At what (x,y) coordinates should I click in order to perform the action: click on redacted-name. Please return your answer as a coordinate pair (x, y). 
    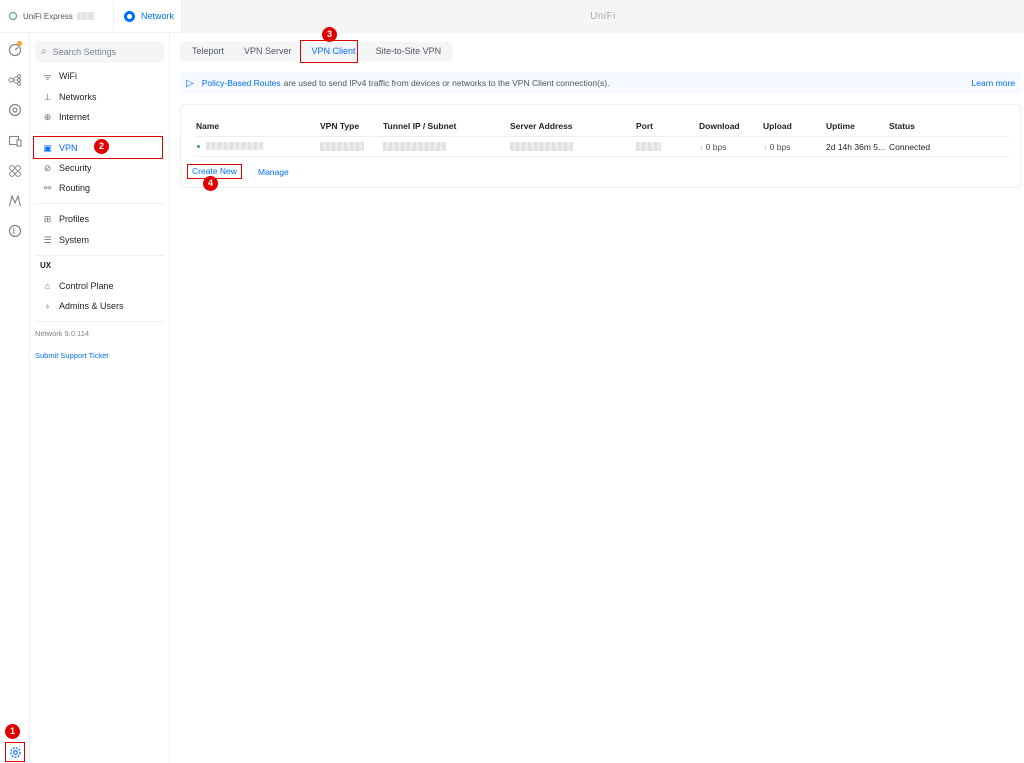
    Looking at the image, I should click on (234, 146).